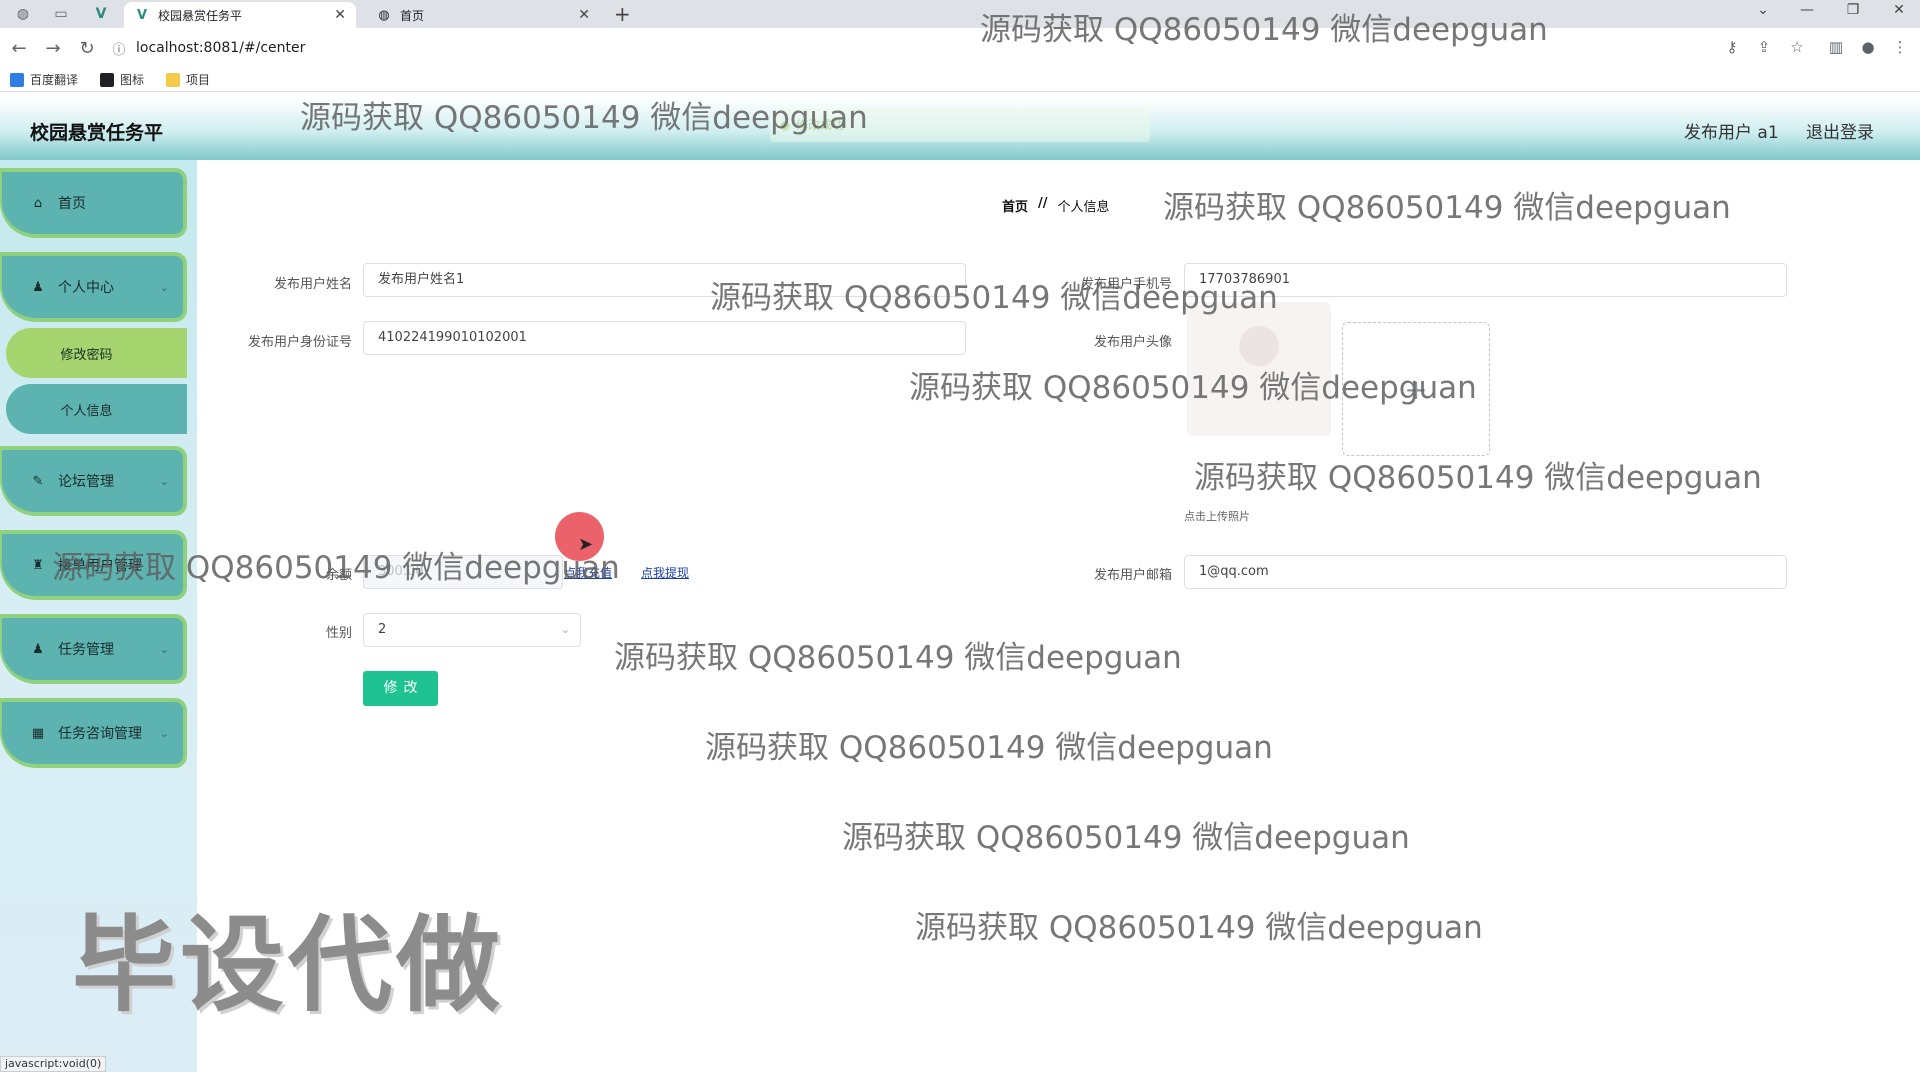  I want to click on current-user: 发布用户 a1, so click(1731, 133).